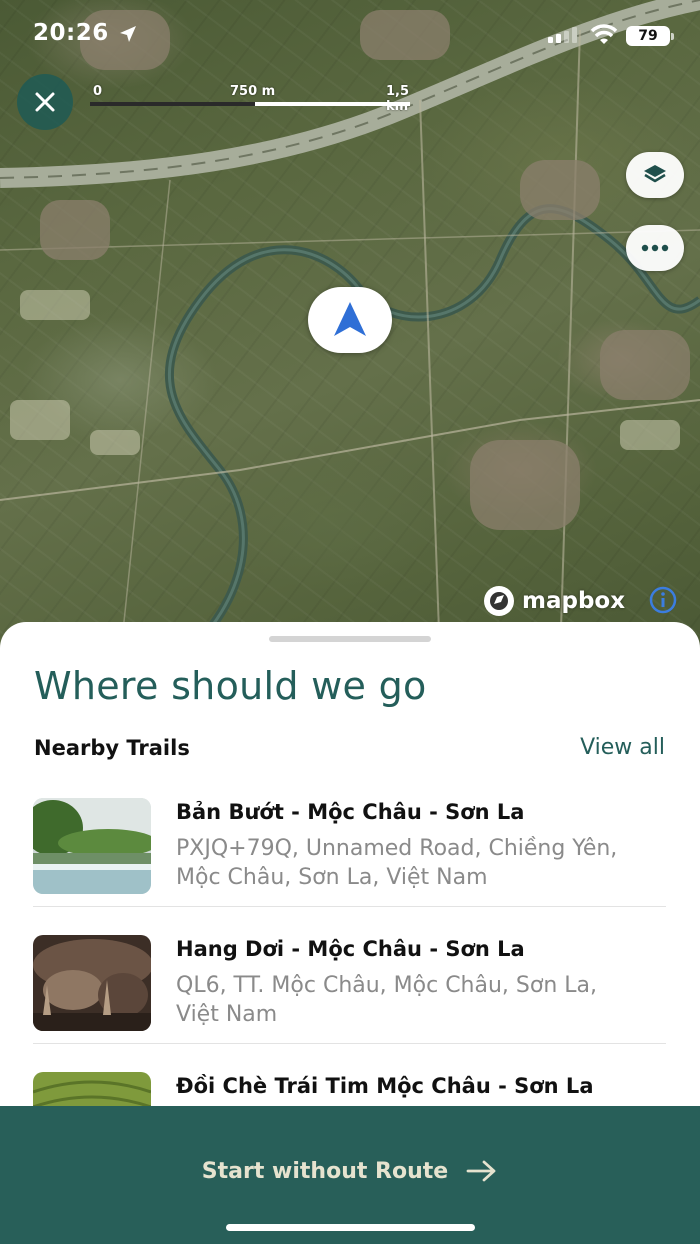 The height and width of the screenshot is (1244, 700). I want to click on view-all-link: View all, so click(622, 747).